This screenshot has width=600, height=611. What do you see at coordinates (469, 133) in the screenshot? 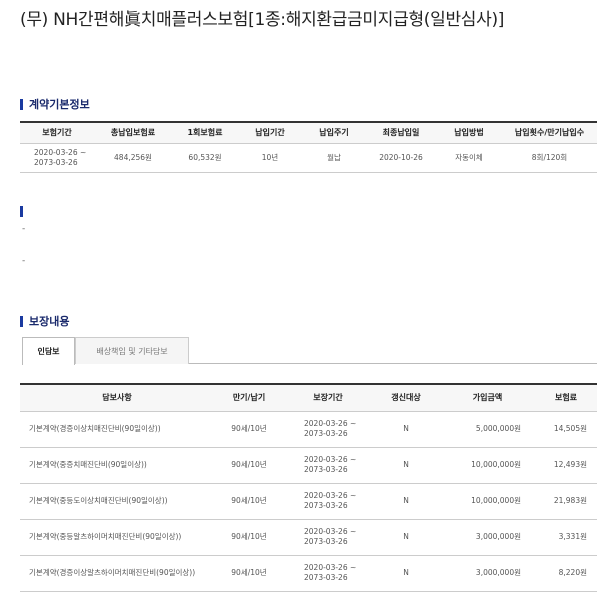
I see `header-pay-method: 납입방법` at bounding box center [469, 133].